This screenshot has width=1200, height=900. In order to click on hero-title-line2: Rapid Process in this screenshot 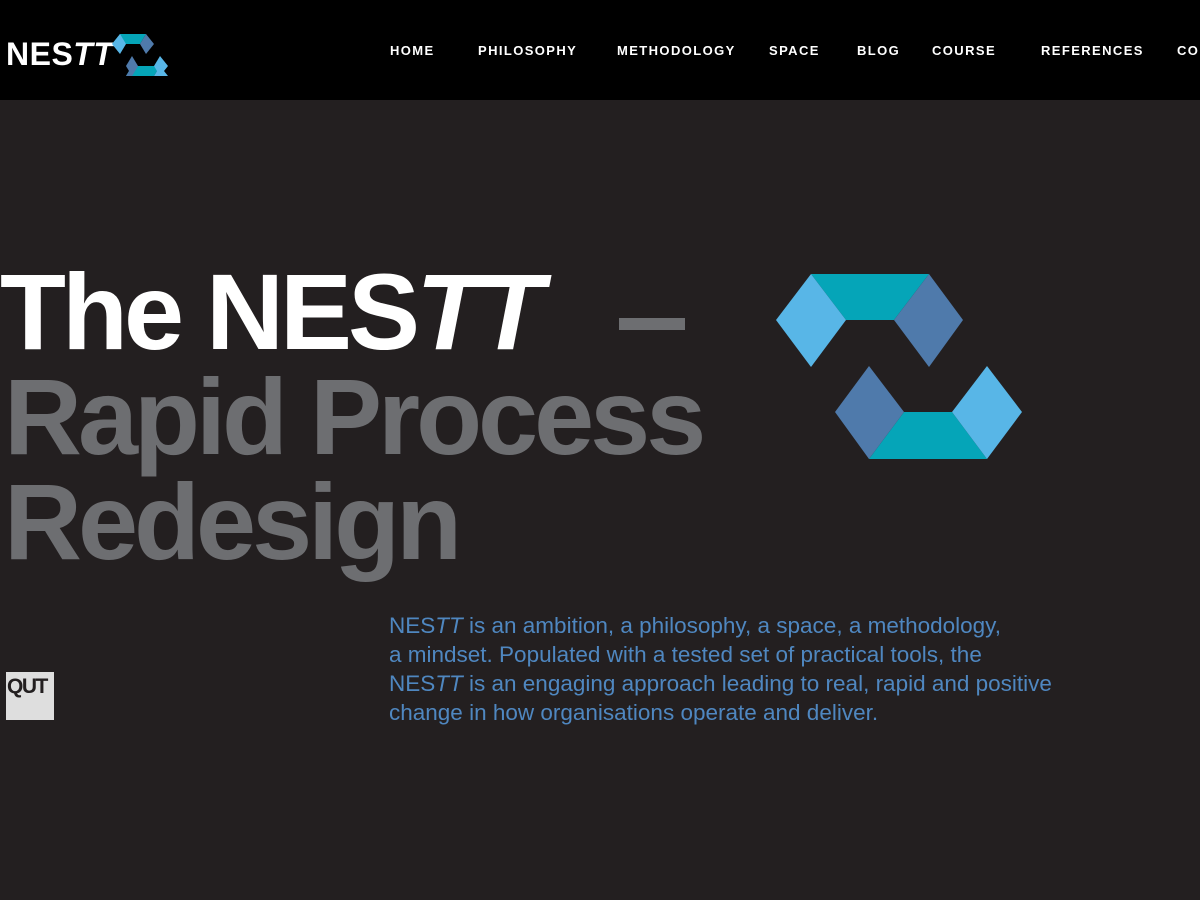, I will do `click(355, 416)`.